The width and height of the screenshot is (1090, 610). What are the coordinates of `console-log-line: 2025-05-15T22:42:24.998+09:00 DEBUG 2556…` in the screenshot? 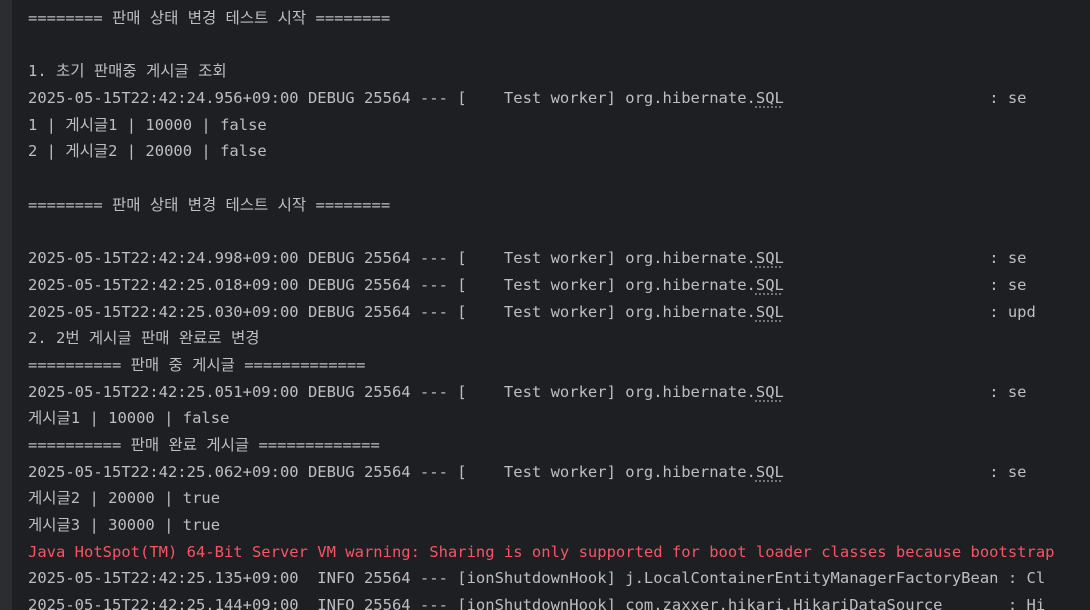 It's located at (559, 258).